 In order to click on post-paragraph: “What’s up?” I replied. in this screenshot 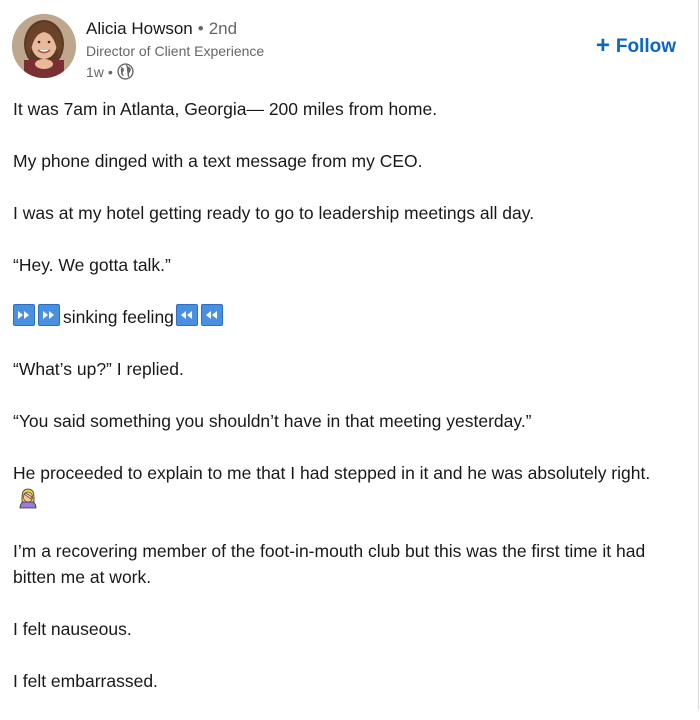, I will do `click(98, 369)`.